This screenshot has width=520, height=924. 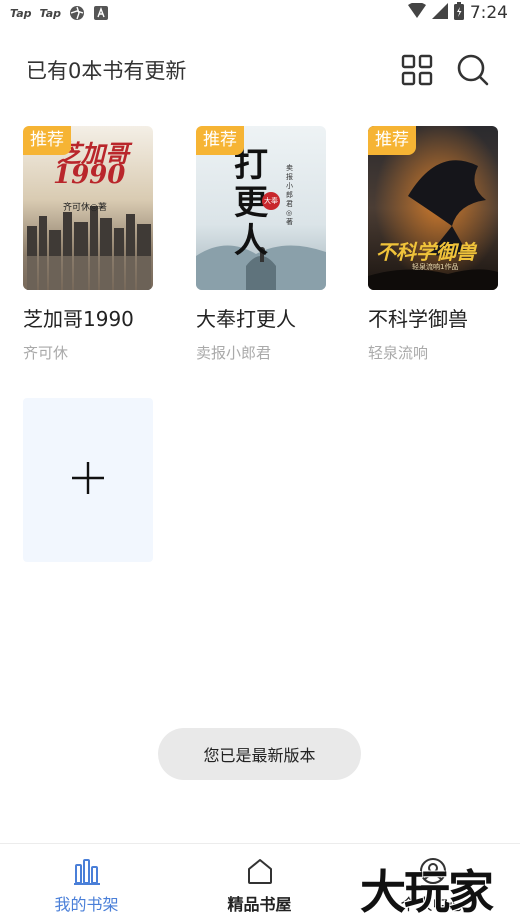 What do you see at coordinates (435, 267) in the screenshot?
I see `cover-author: 轻泉流响1作品` at bounding box center [435, 267].